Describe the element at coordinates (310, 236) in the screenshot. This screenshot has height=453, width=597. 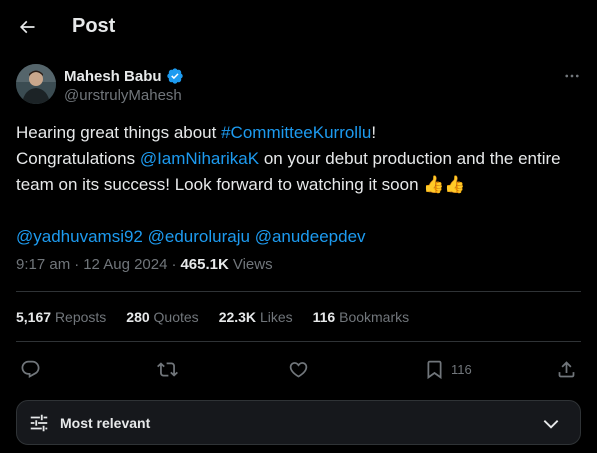
I see `mention-link: @anudeepdev` at that location.